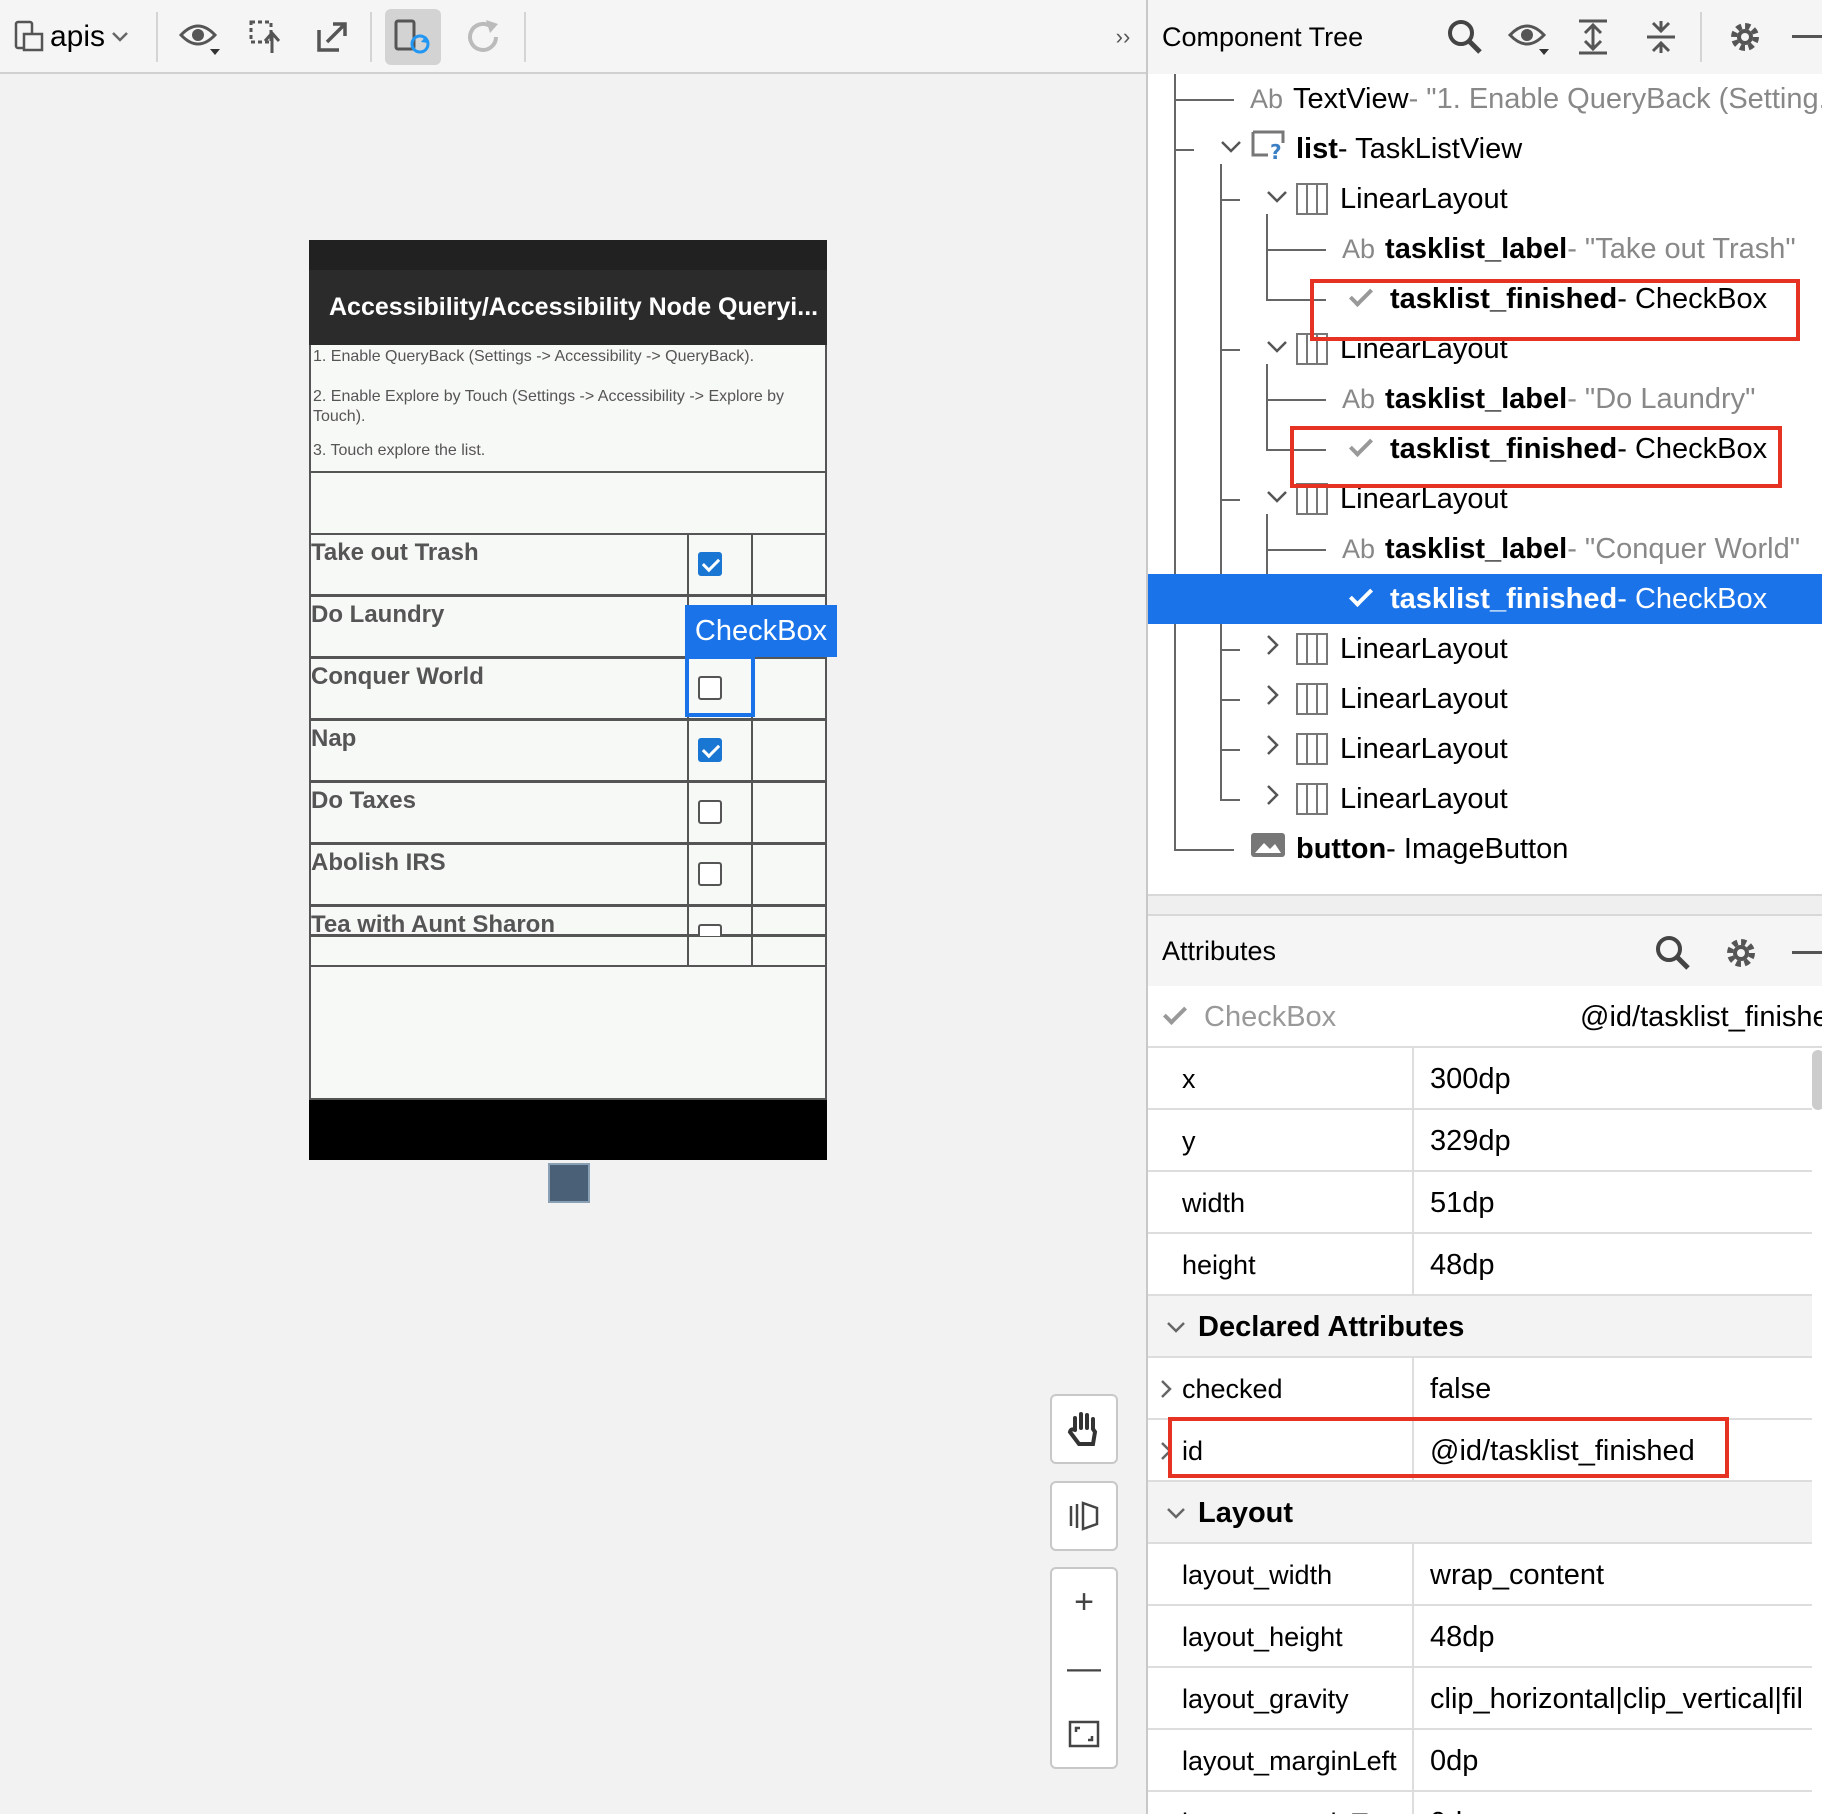 The width and height of the screenshot is (1822, 1814). Describe the element at coordinates (1817, 1080) in the screenshot. I see `attributes-scrollbar` at that location.